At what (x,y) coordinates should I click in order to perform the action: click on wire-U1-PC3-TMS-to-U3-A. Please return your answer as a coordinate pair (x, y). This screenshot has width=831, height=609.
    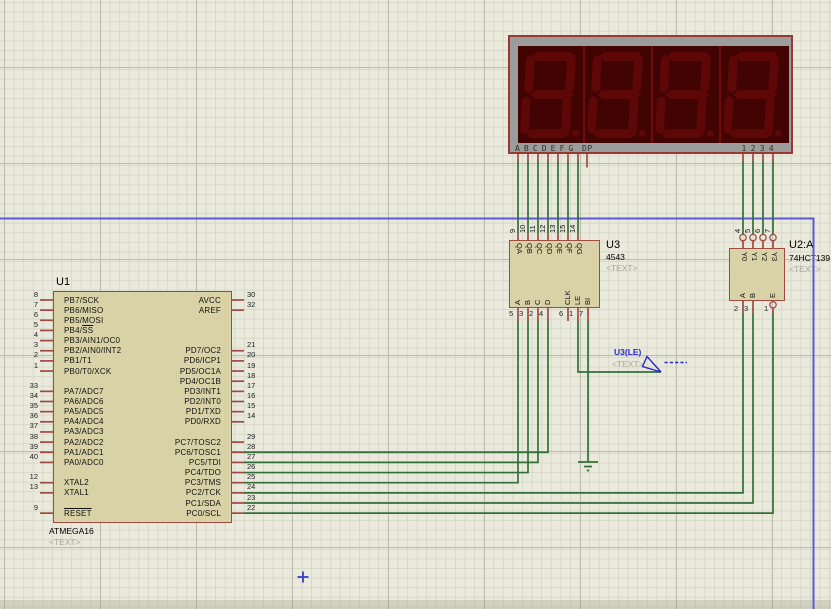
    Looking at the image, I should click on (381, 402).